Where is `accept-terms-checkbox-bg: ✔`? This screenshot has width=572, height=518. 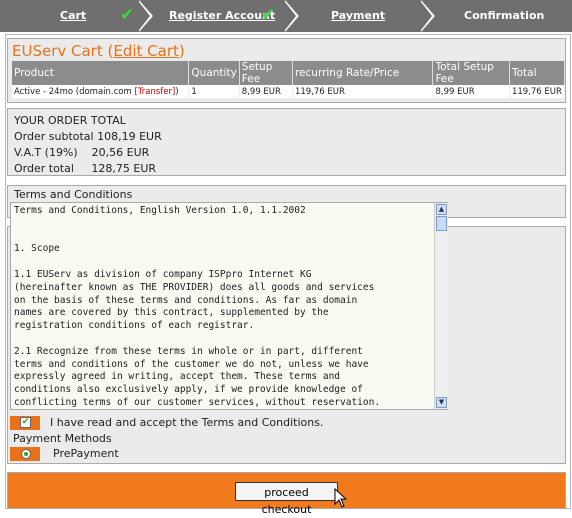 accept-terms-checkbox-bg: ✔ is located at coordinates (25, 423).